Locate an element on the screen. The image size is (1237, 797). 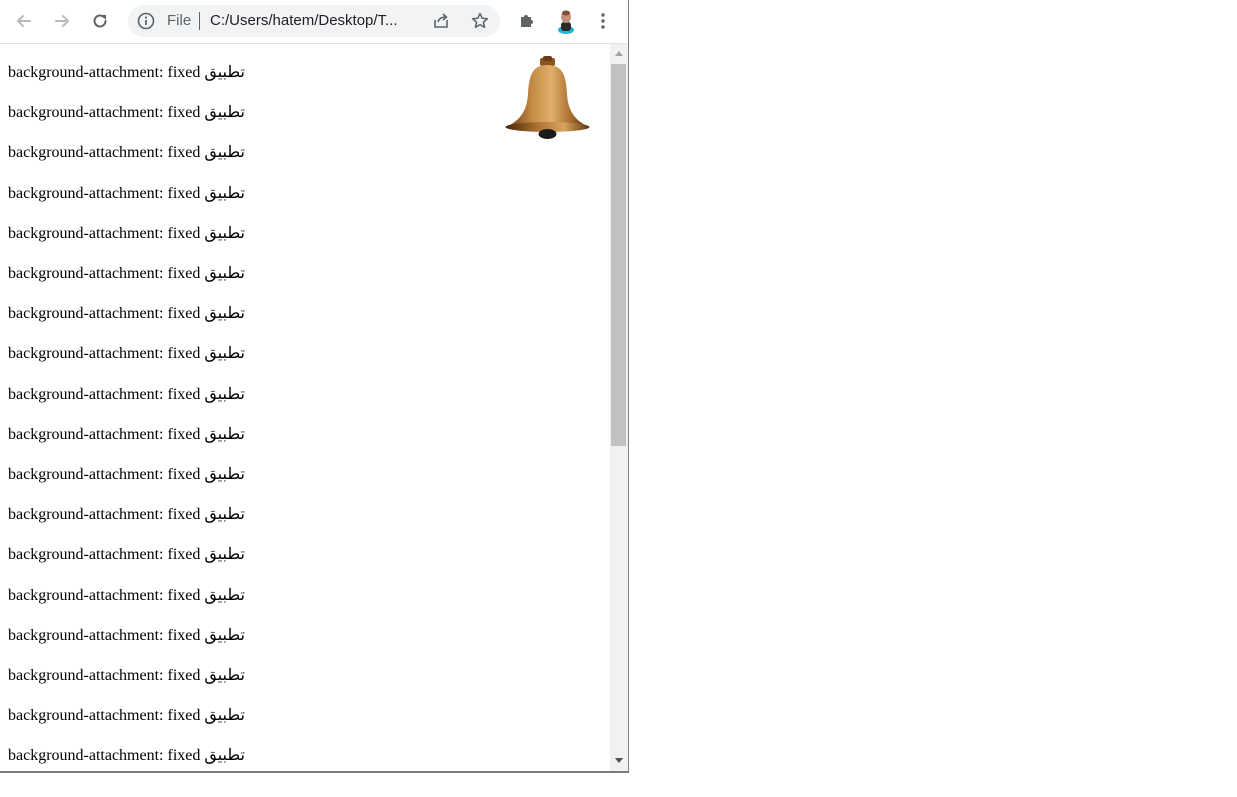
arrow-left-icon is located at coordinates (24, 21).